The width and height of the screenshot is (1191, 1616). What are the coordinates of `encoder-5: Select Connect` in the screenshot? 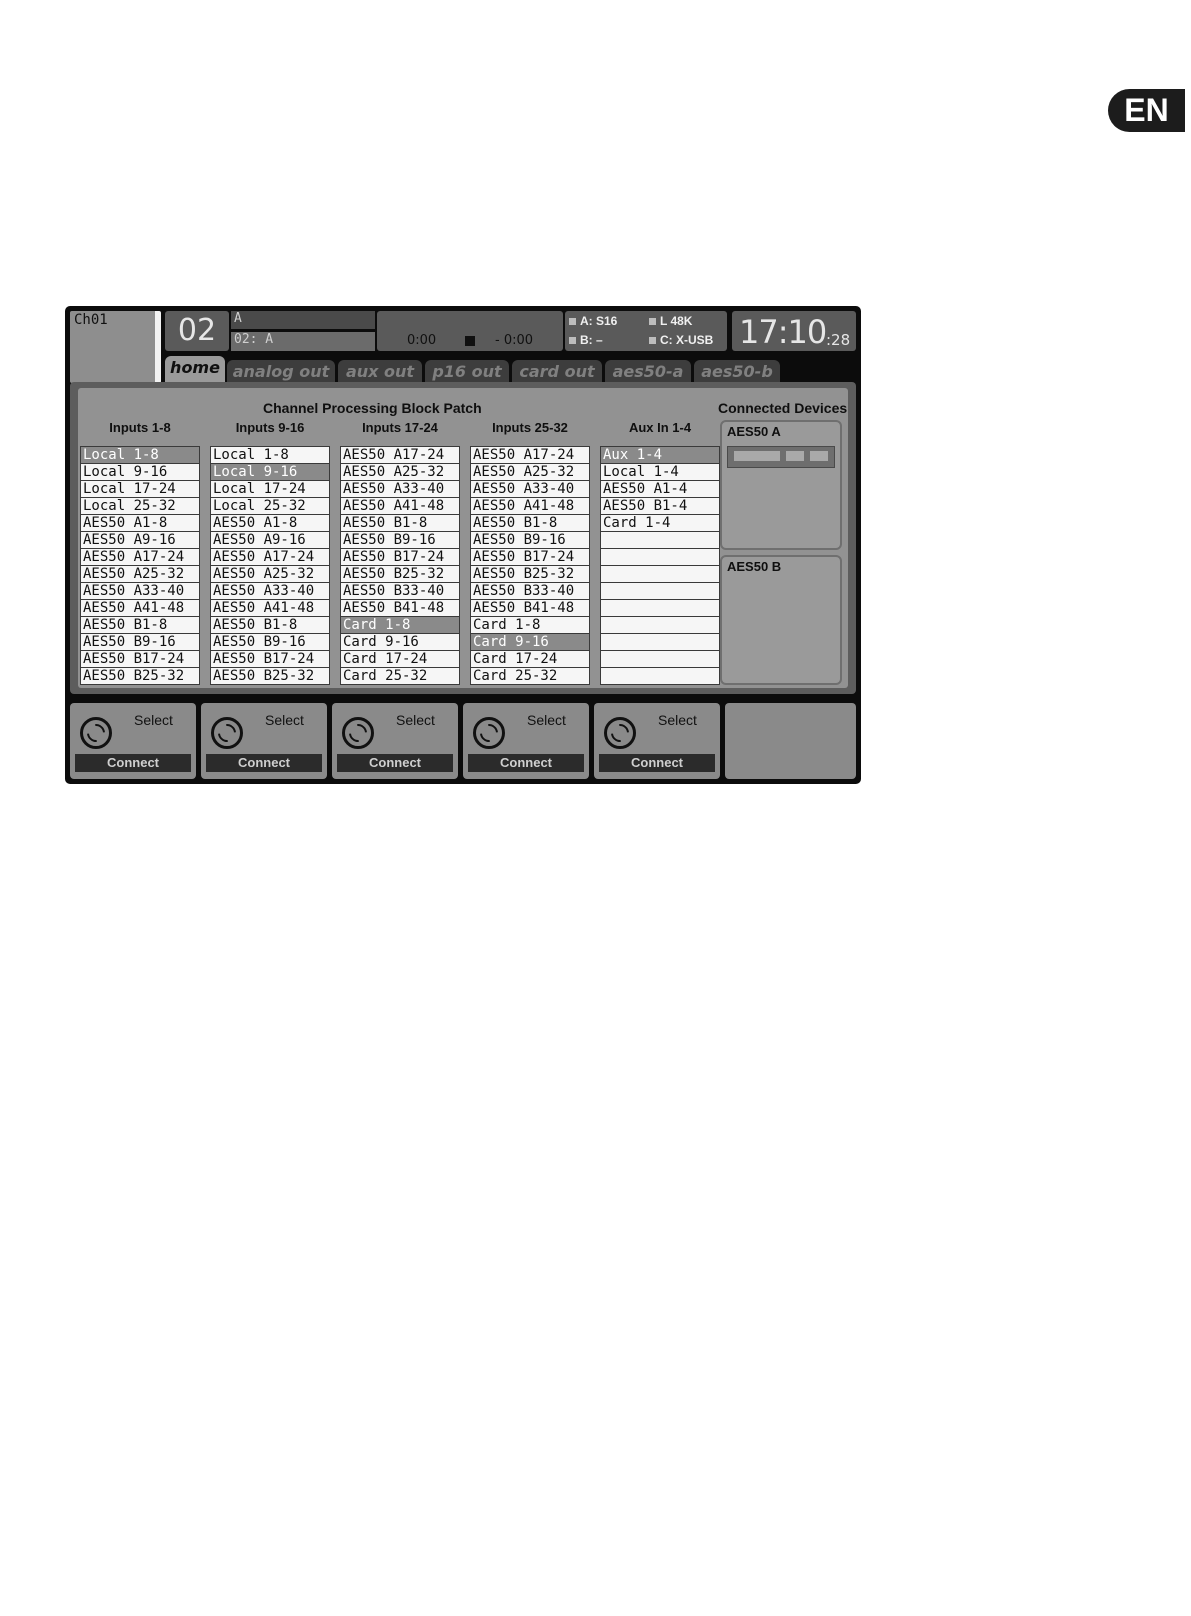 It's located at (657, 741).